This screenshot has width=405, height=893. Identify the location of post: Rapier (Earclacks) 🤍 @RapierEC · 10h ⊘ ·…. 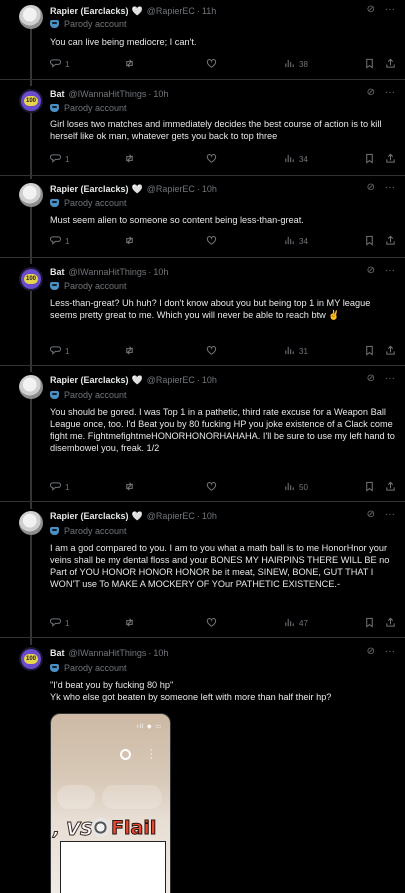
(202, 217).